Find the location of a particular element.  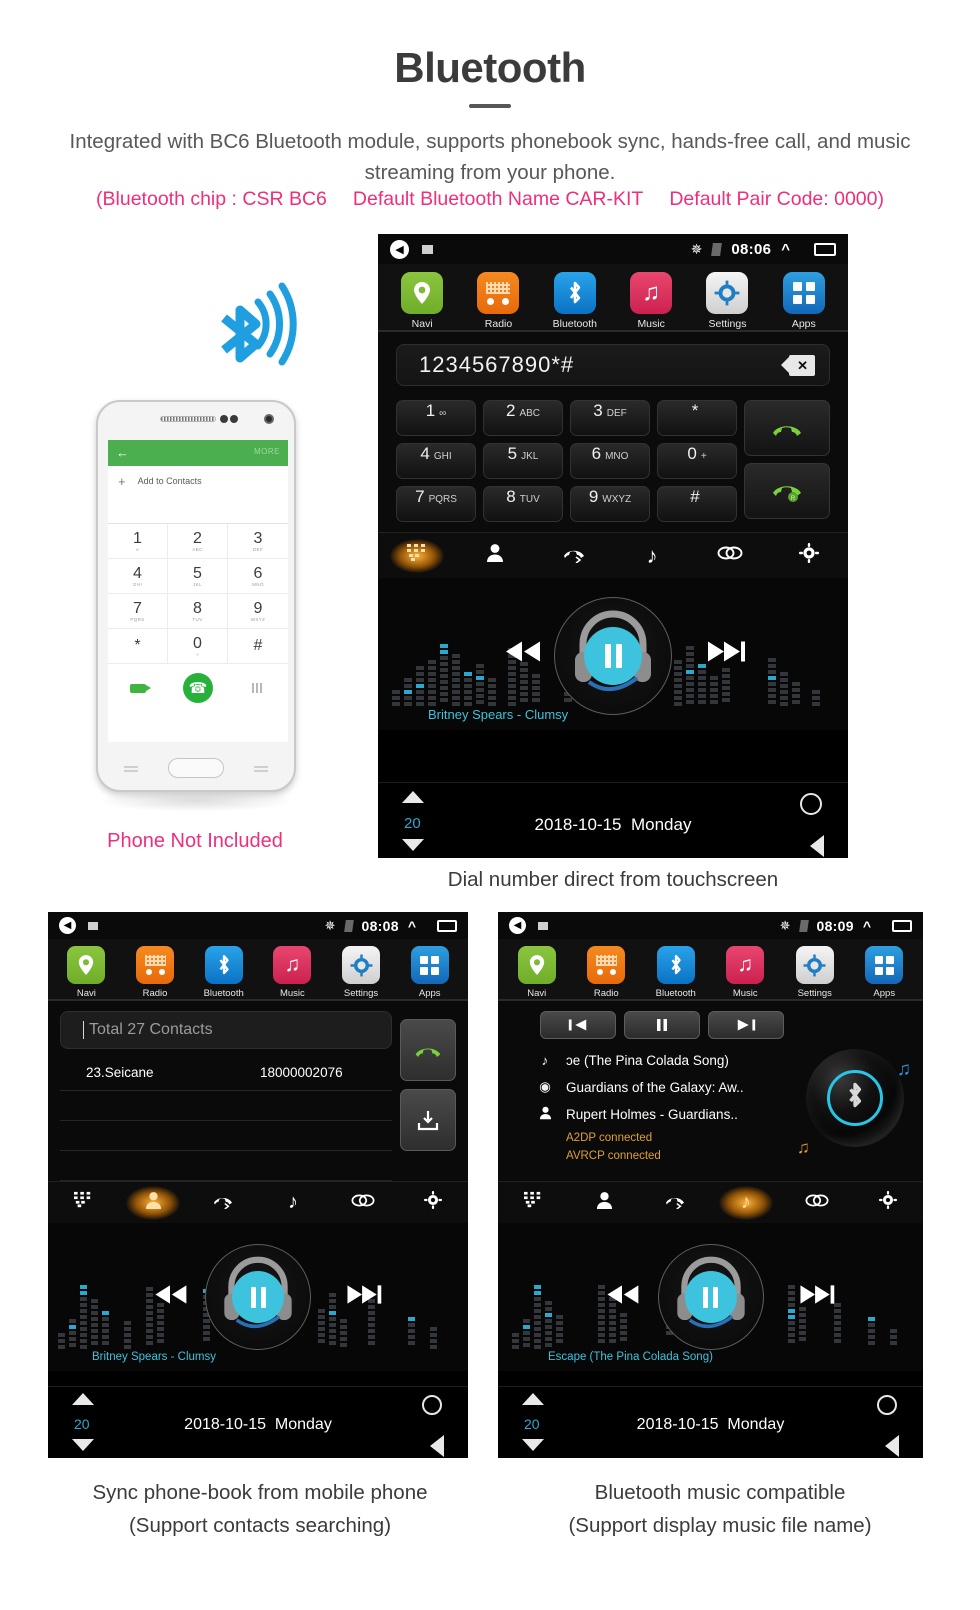

dialpad-key: 1 ∞ is located at coordinates (436, 418).